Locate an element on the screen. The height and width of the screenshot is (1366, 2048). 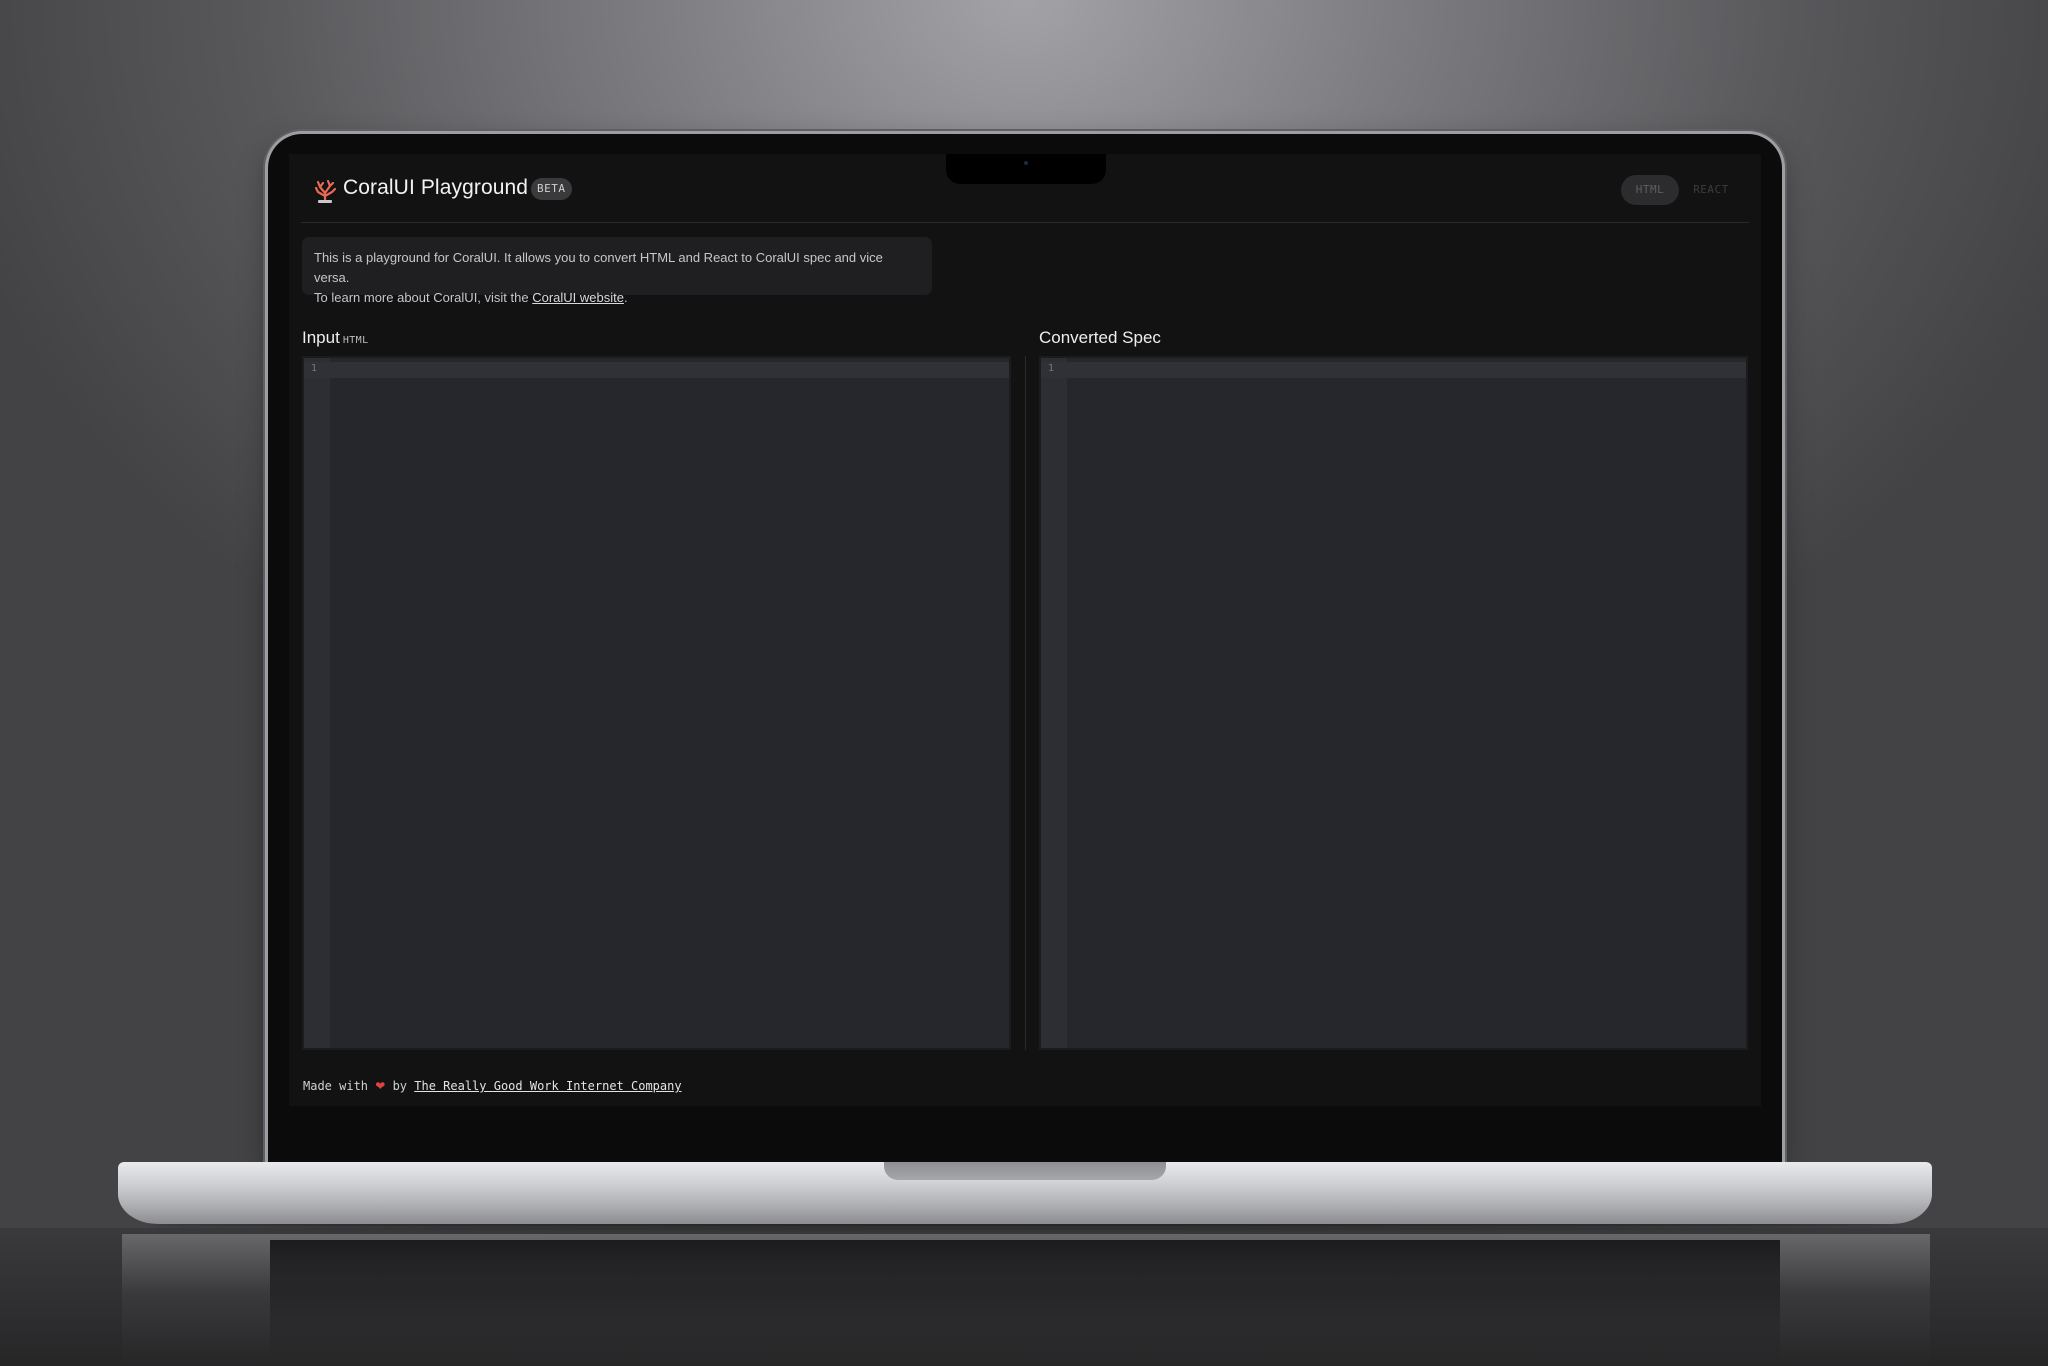
react-mode-button: REACT is located at coordinates (1711, 190).